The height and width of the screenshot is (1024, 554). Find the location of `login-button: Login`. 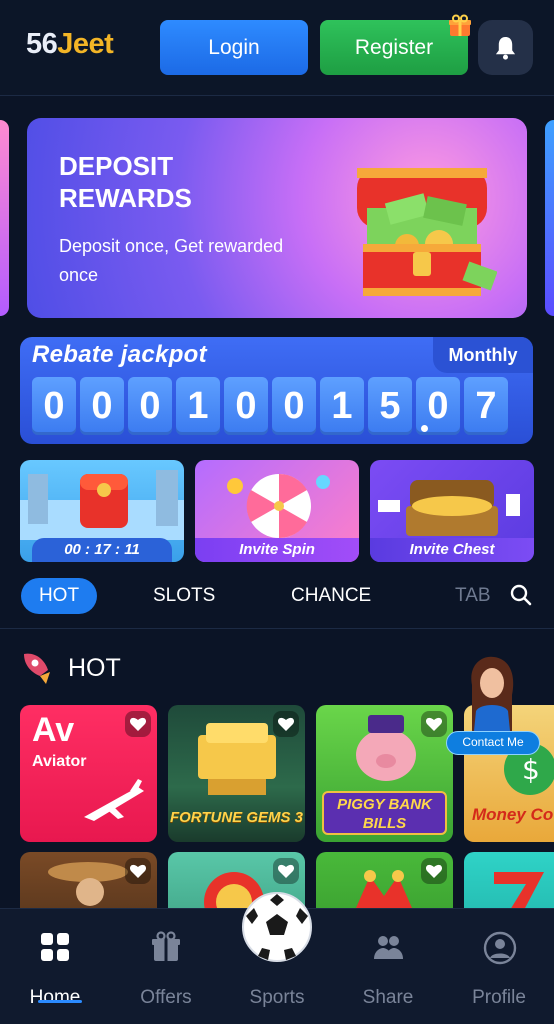

login-button: Login is located at coordinates (234, 47).